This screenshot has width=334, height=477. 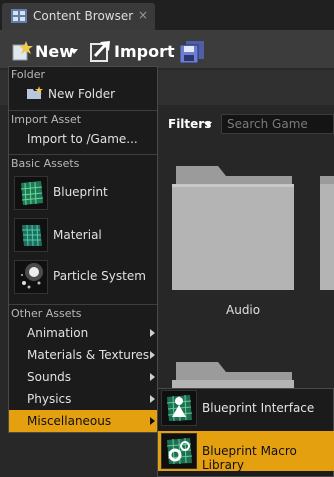 I want to click on blueprint-interface-icon, so click(x=179, y=408).